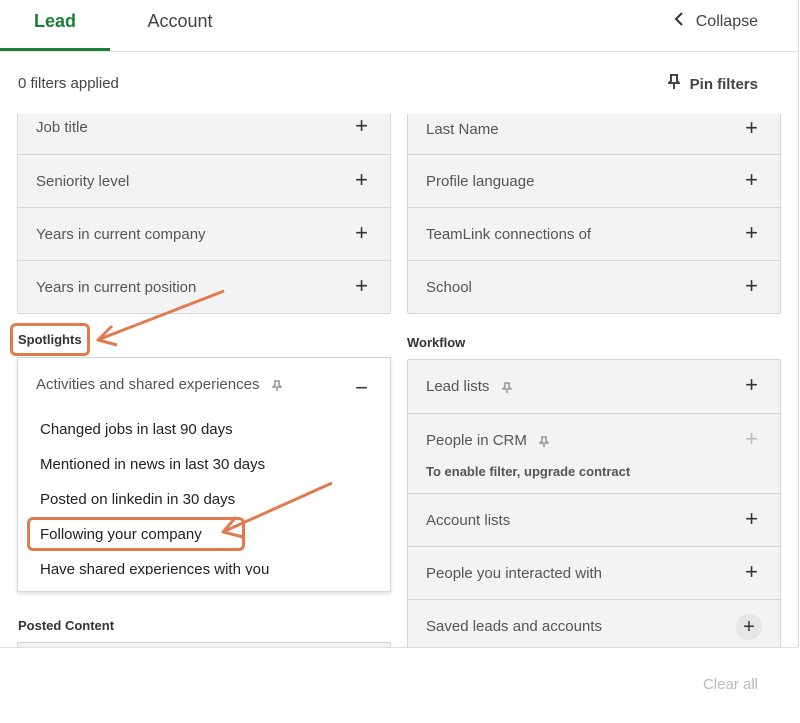 This screenshot has height=723, width=800. I want to click on collapse-label: Collapse, so click(726, 21).